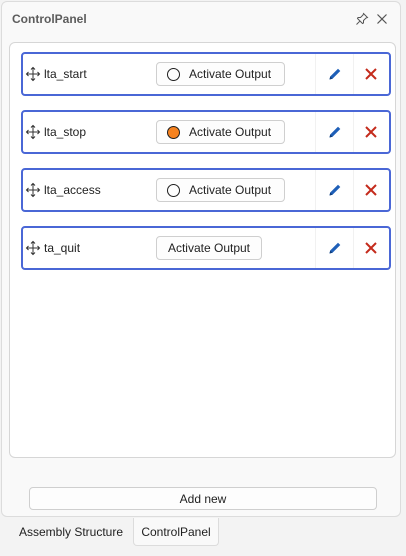 Image resolution: width=406 pixels, height=556 pixels. Describe the element at coordinates (382, 19) in the screenshot. I see `close-icon` at that location.